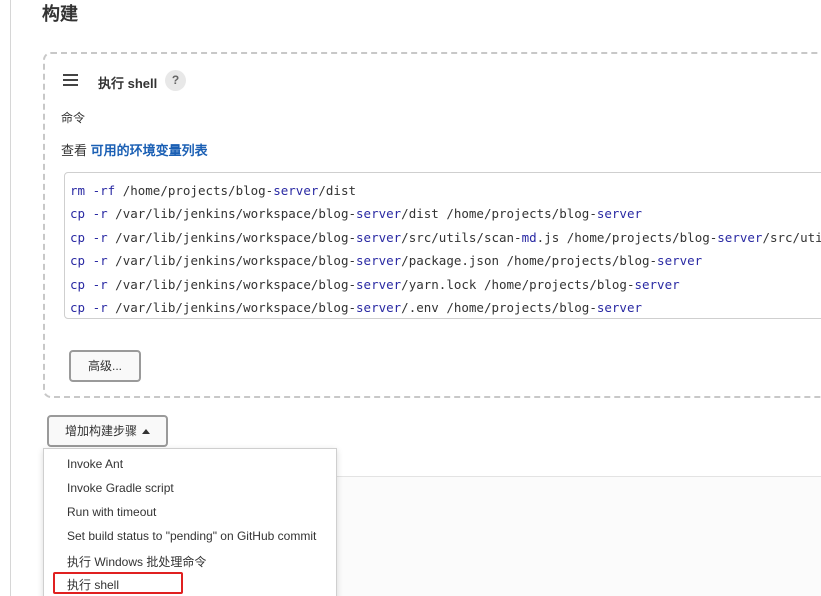 The height and width of the screenshot is (596, 821). What do you see at coordinates (128, 83) in the screenshot?
I see `step-title: 执行 shell` at bounding box center [128, 83].